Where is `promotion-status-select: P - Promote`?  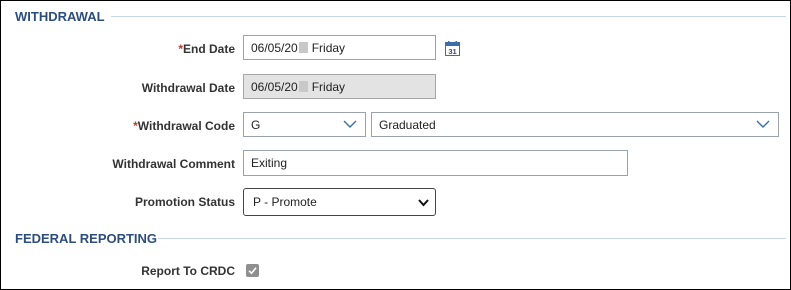 promotion-status-select: P - Promote is located at coordinates (339, 202).